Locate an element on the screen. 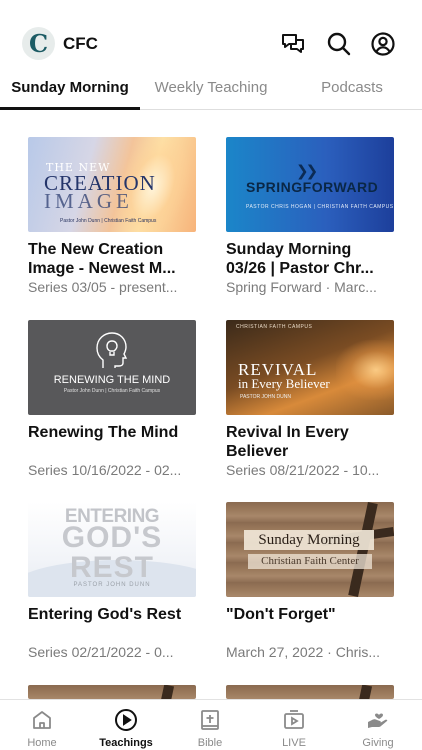 This screenshot has height=750, width=422. status-bar is located at coordinates (211, 11).